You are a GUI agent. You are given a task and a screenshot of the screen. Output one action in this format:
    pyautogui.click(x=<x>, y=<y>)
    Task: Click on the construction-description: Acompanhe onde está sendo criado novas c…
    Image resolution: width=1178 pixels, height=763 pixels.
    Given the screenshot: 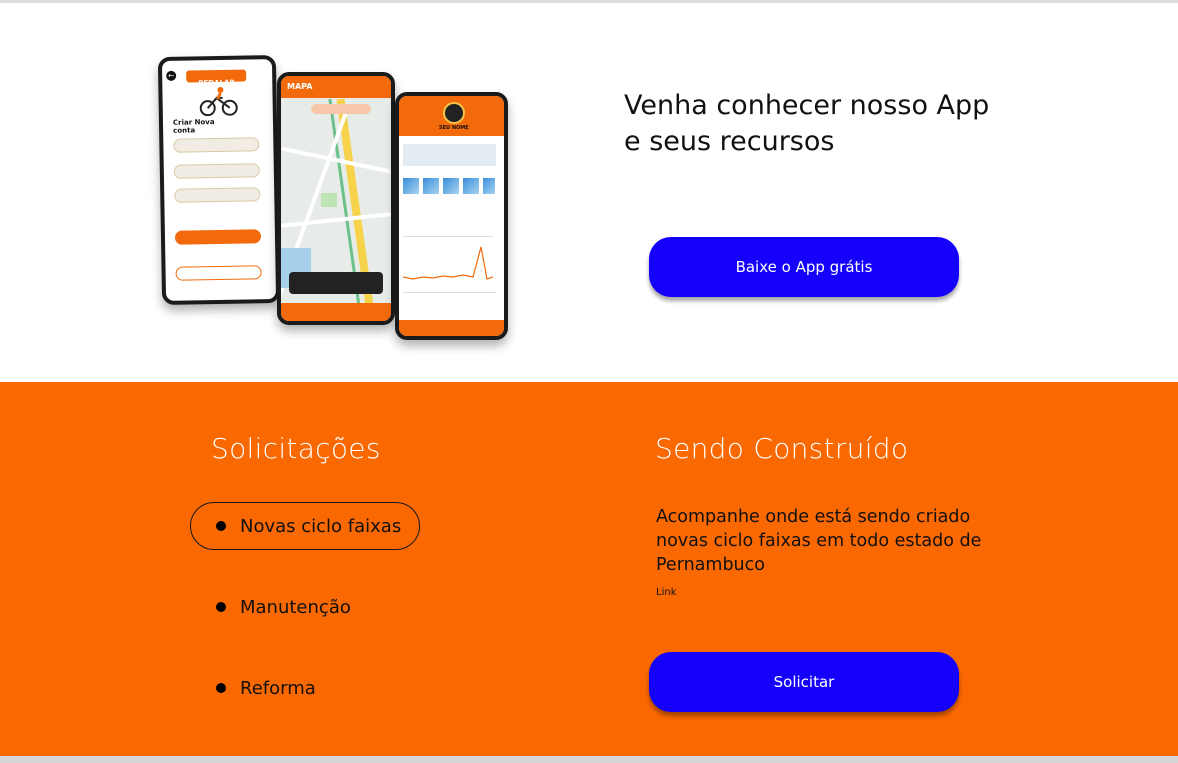 What is the action you would take?
    pyautogui.click(x=819, y=541)
    